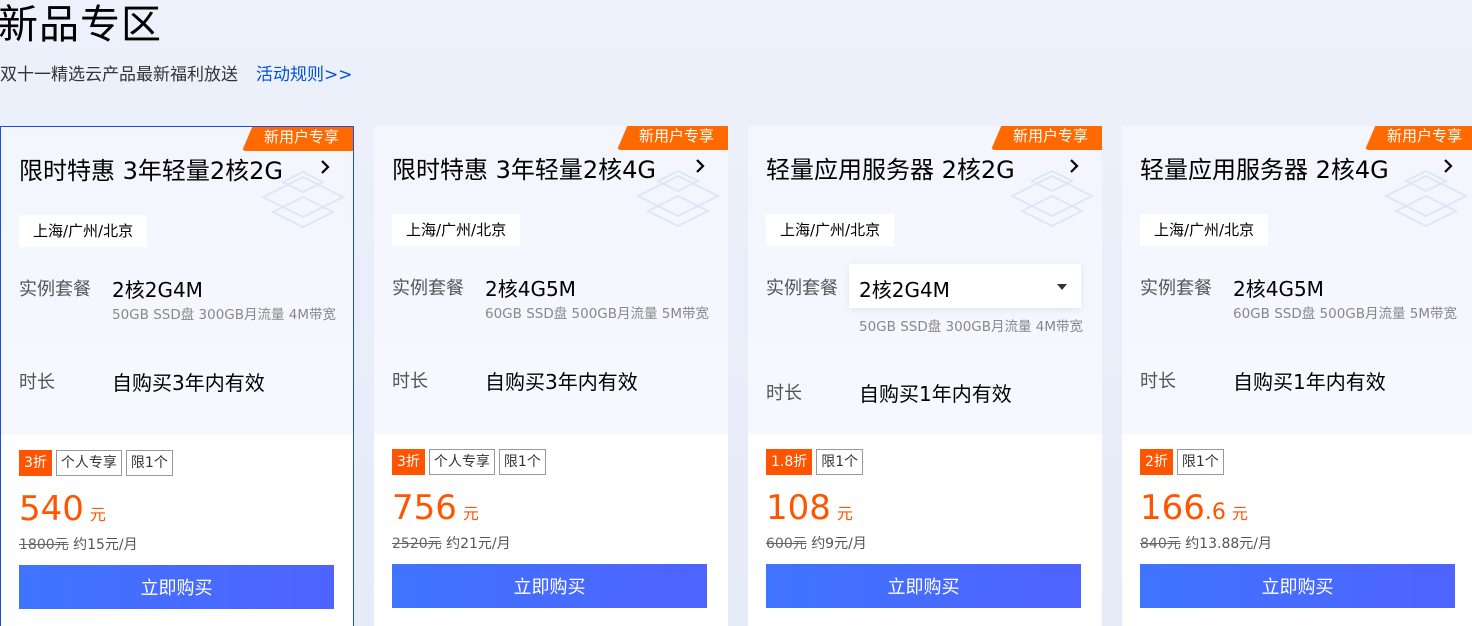 The width and height of the screenshot is (1472, 626). I want to click on card-title: 限时特惠 3年轻量2核2G, so click(151, 168).